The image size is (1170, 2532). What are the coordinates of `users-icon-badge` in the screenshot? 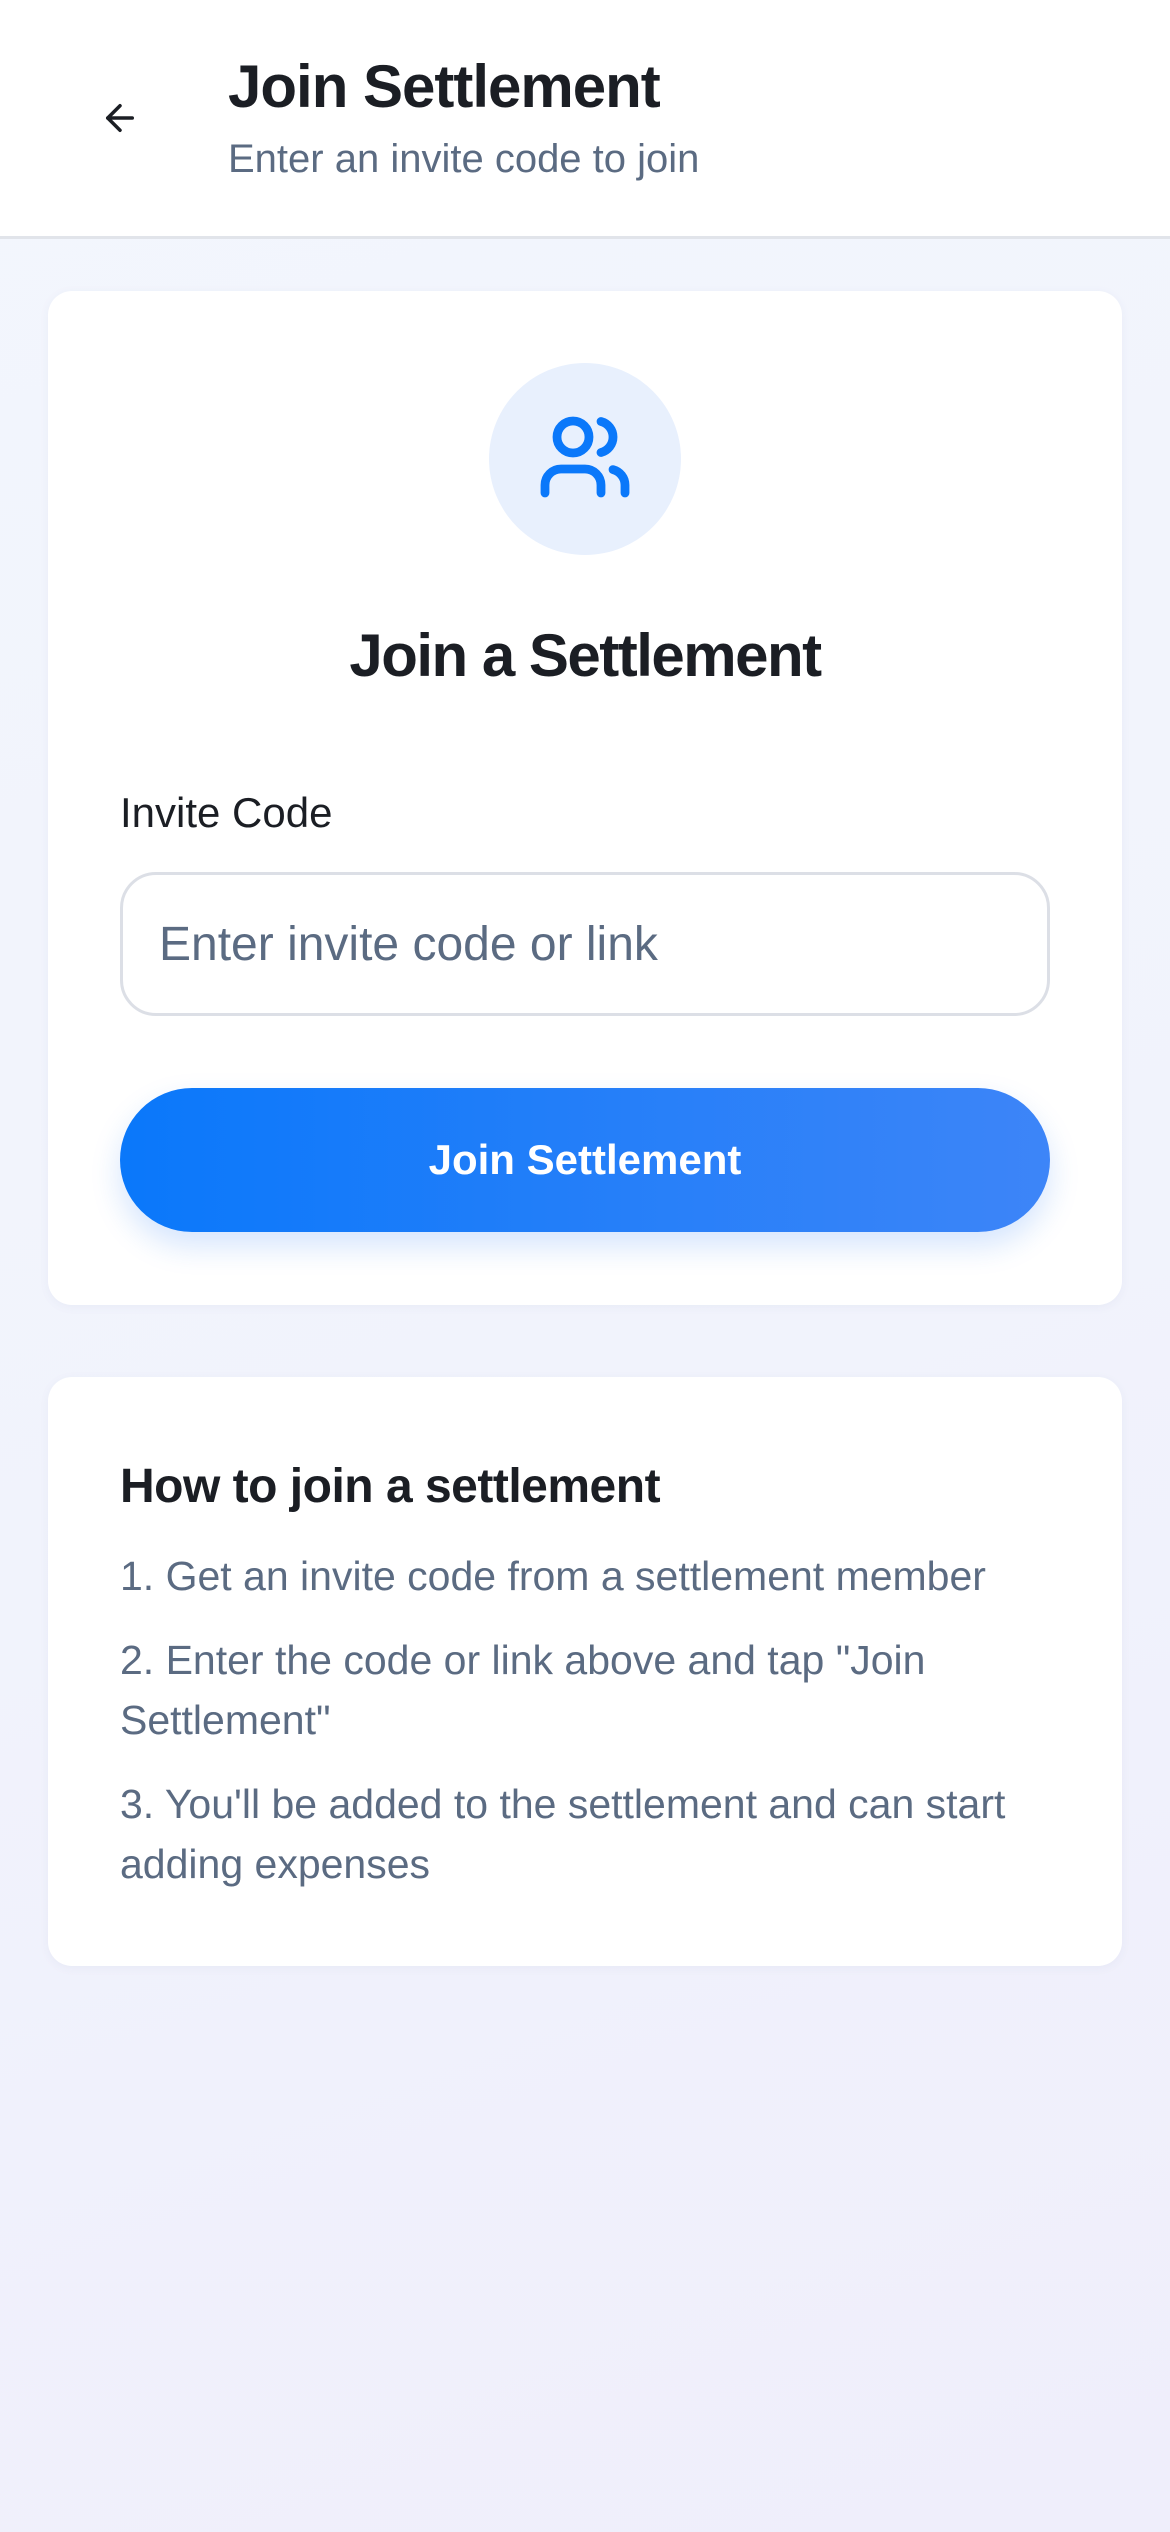 It's located at (585, 459).